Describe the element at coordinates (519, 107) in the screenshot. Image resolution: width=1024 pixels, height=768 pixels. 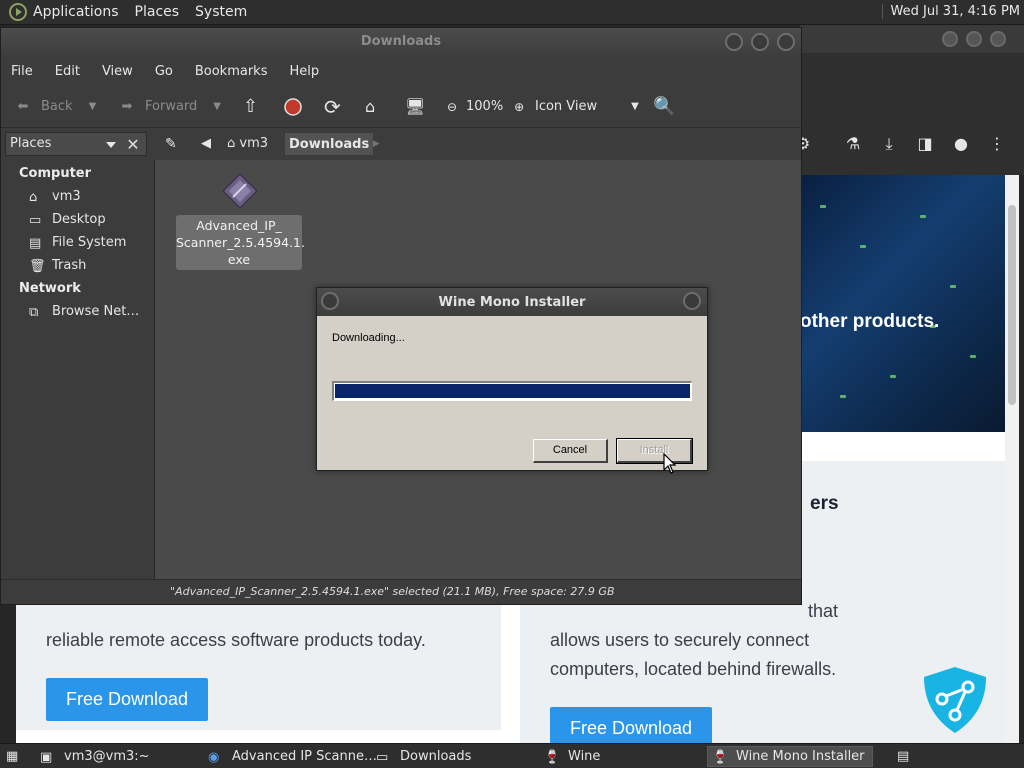
I see `zoom-in-icon: ⊕` at that location.